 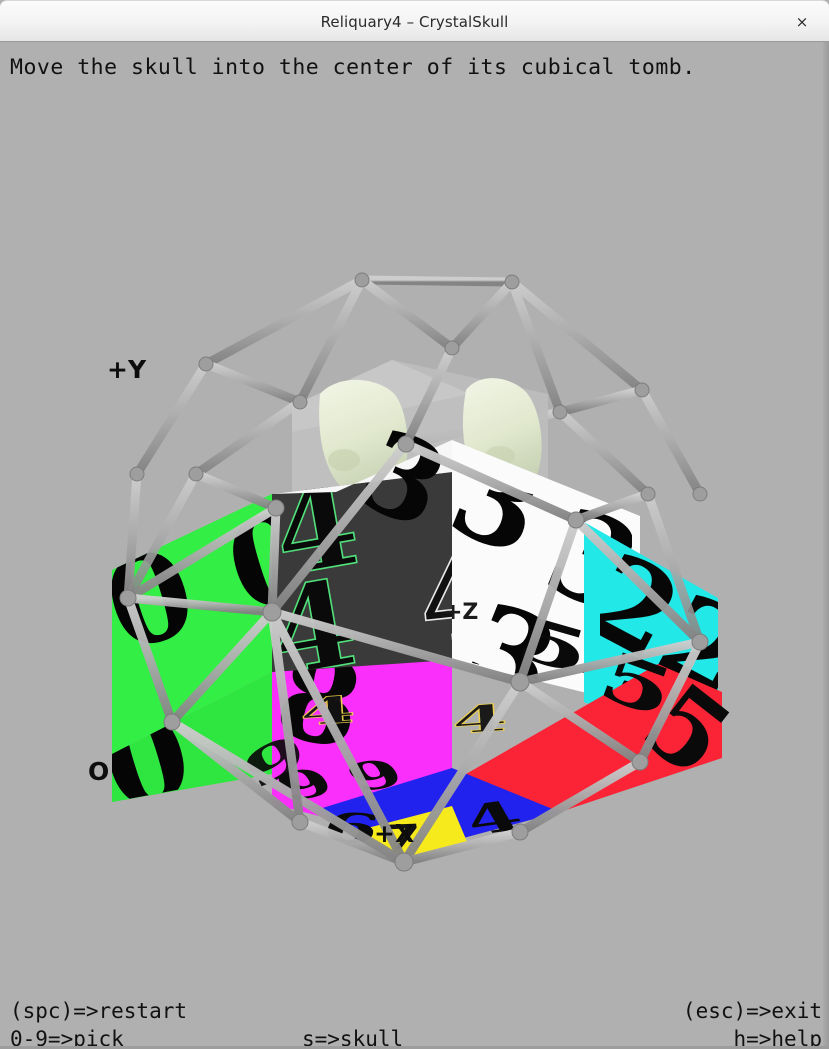 I want to click on axis-label-y: +Y, so click(x=127, y=369).